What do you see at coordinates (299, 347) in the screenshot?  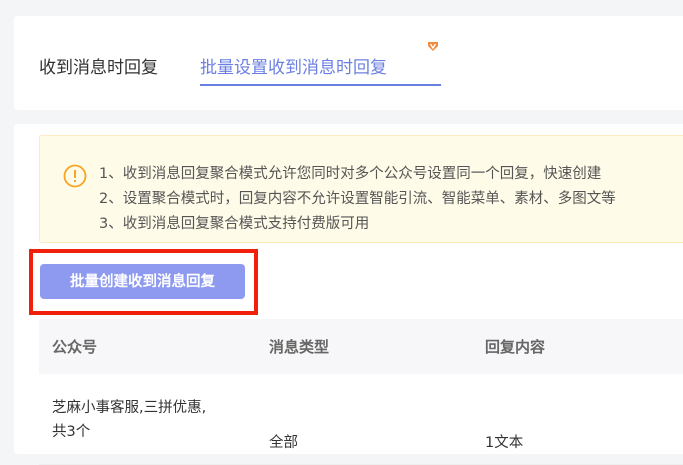 I see `column-header-type: 消息类型` at bounding box center [299, 347].